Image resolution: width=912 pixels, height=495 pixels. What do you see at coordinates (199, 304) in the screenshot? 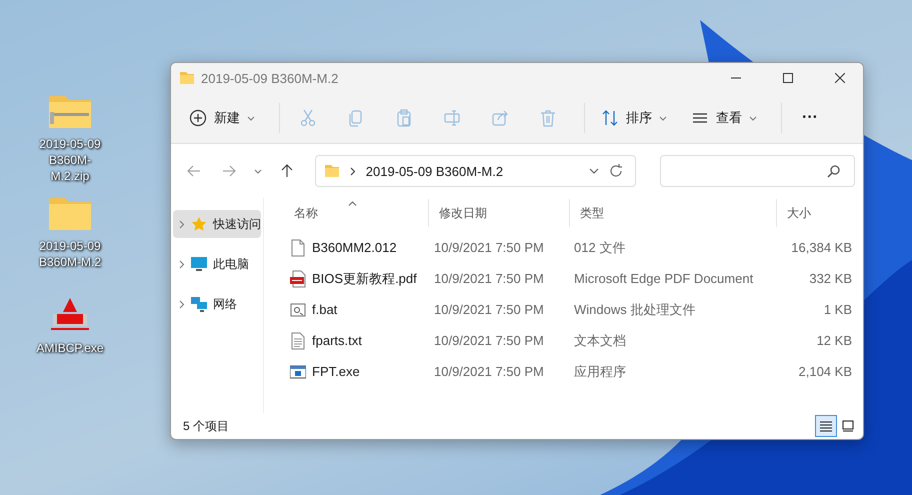
I see `network-monitors-icon` at bounding box center [199, 304].